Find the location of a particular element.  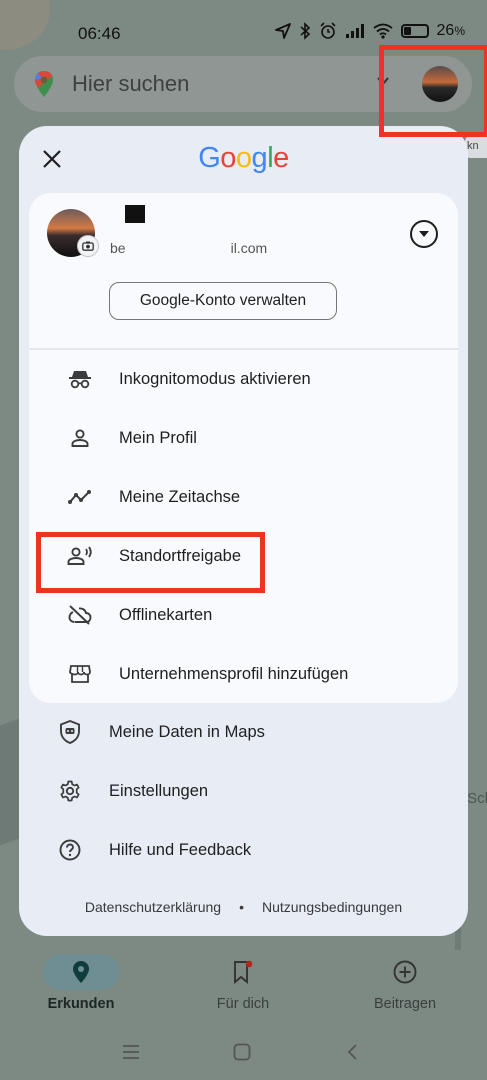

menu-item-offline-maps: Offlinekarten is located at coordinates (243, 615).